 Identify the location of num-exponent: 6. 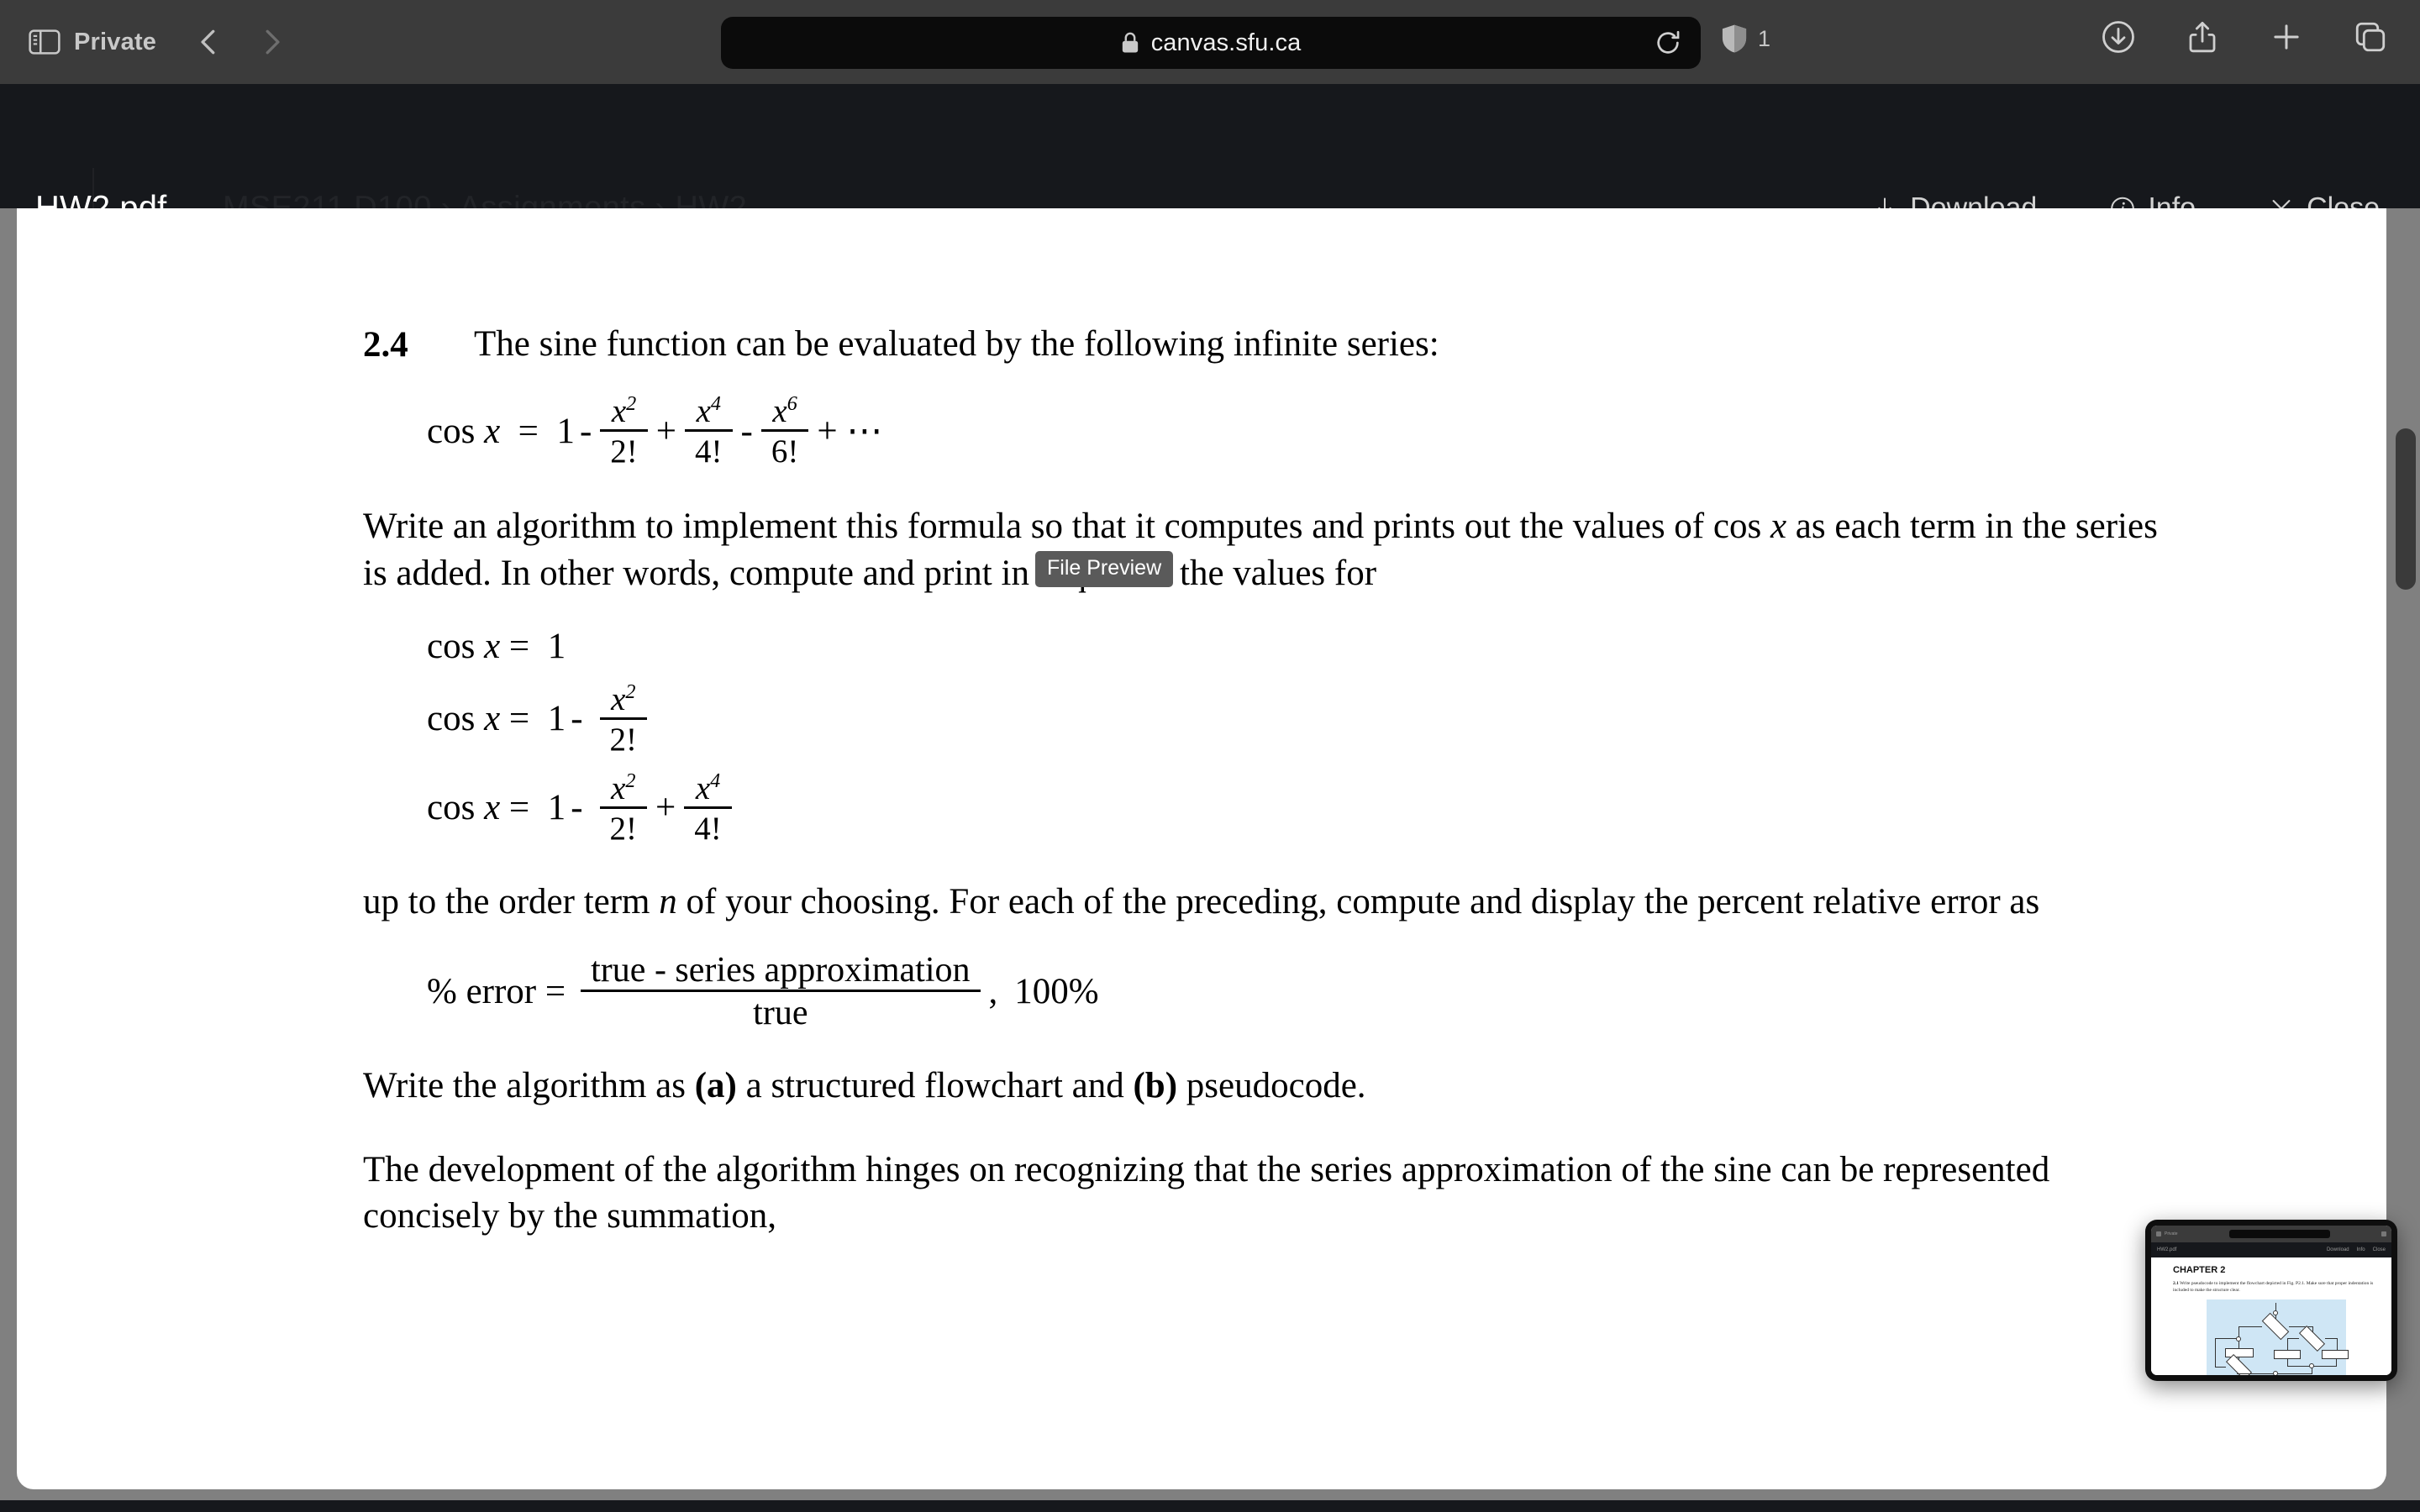
(792, 403).